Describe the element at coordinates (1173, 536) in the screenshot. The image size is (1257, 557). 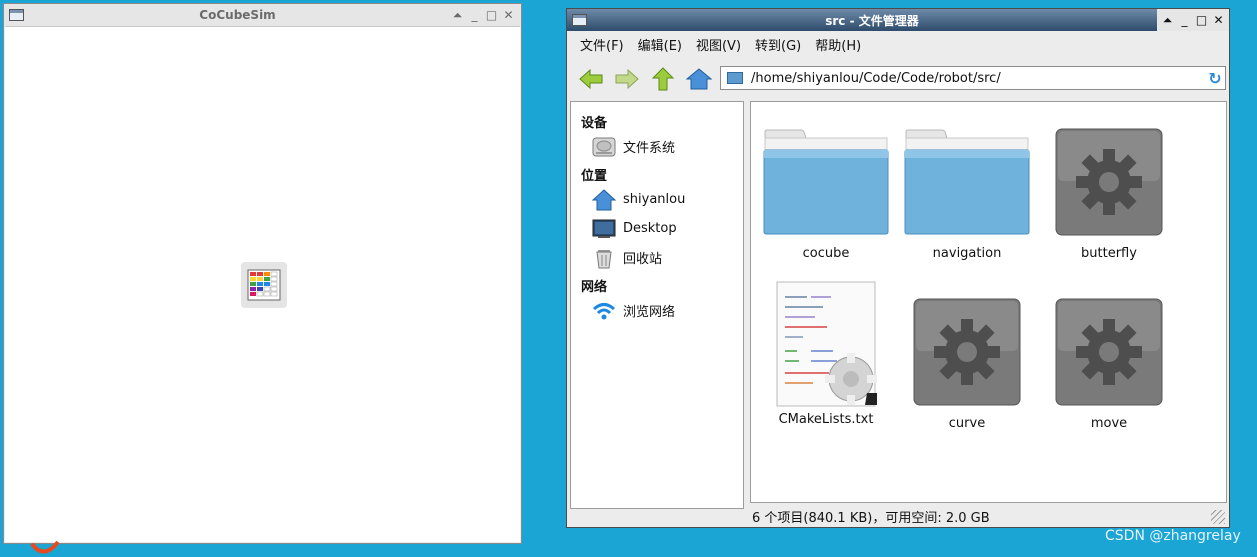
I see `watermark: CSDN @zhangrelay` at that location.